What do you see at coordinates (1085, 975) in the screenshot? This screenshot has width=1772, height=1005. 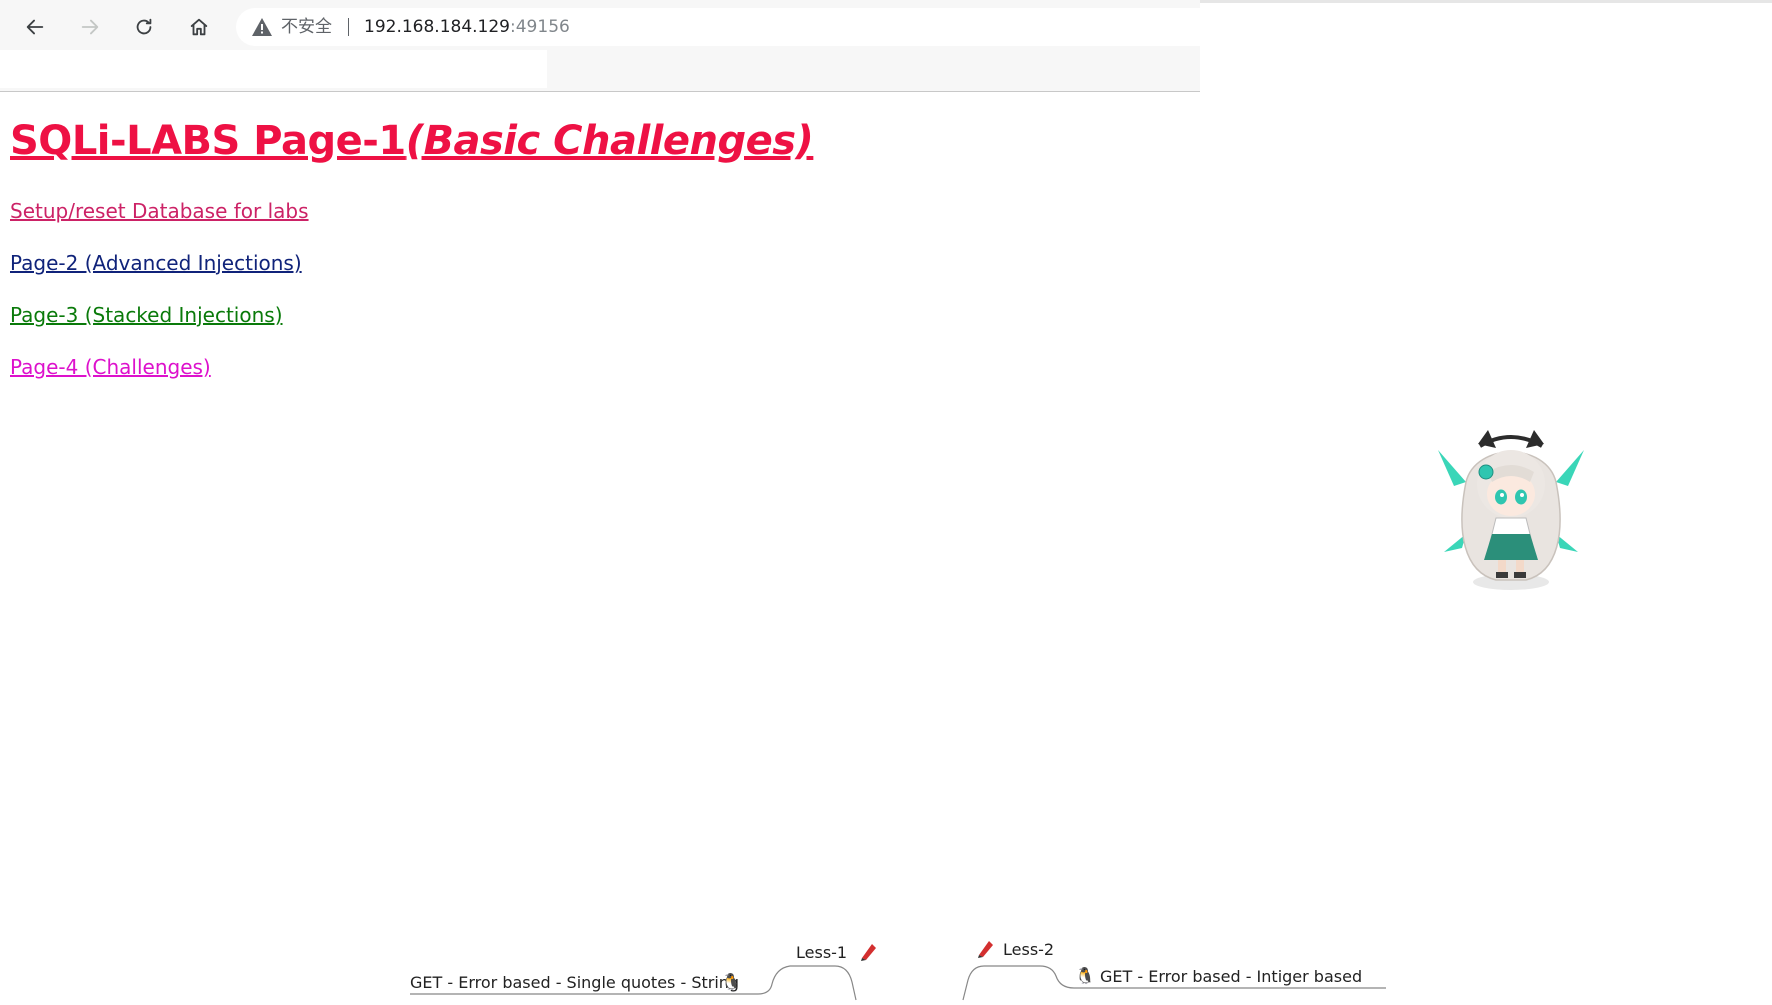 I see `linux-penguin-icon-2: 🐧` at bounding box center [1085, 975].